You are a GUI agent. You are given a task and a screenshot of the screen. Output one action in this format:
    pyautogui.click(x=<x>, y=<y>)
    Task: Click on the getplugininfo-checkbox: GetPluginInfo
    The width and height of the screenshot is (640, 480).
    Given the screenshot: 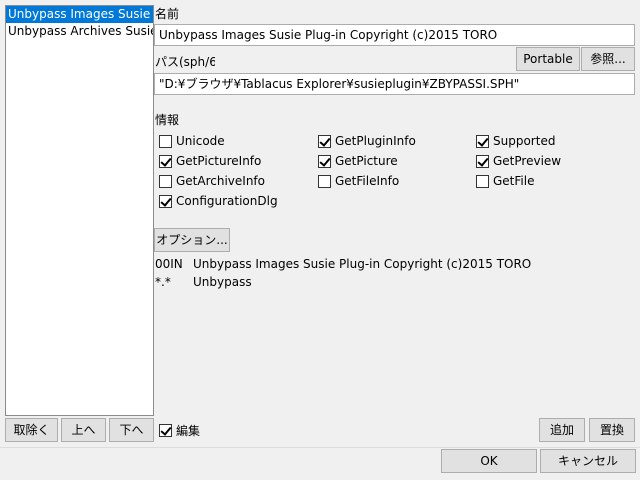 What is the action you would take?
    pyautogui.click(x=367, y=141)
    